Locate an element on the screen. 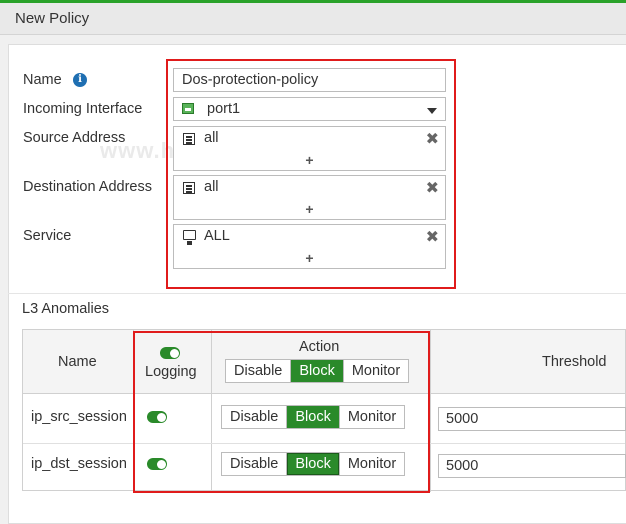  service-label: Service is located at coordinates (47, 236).